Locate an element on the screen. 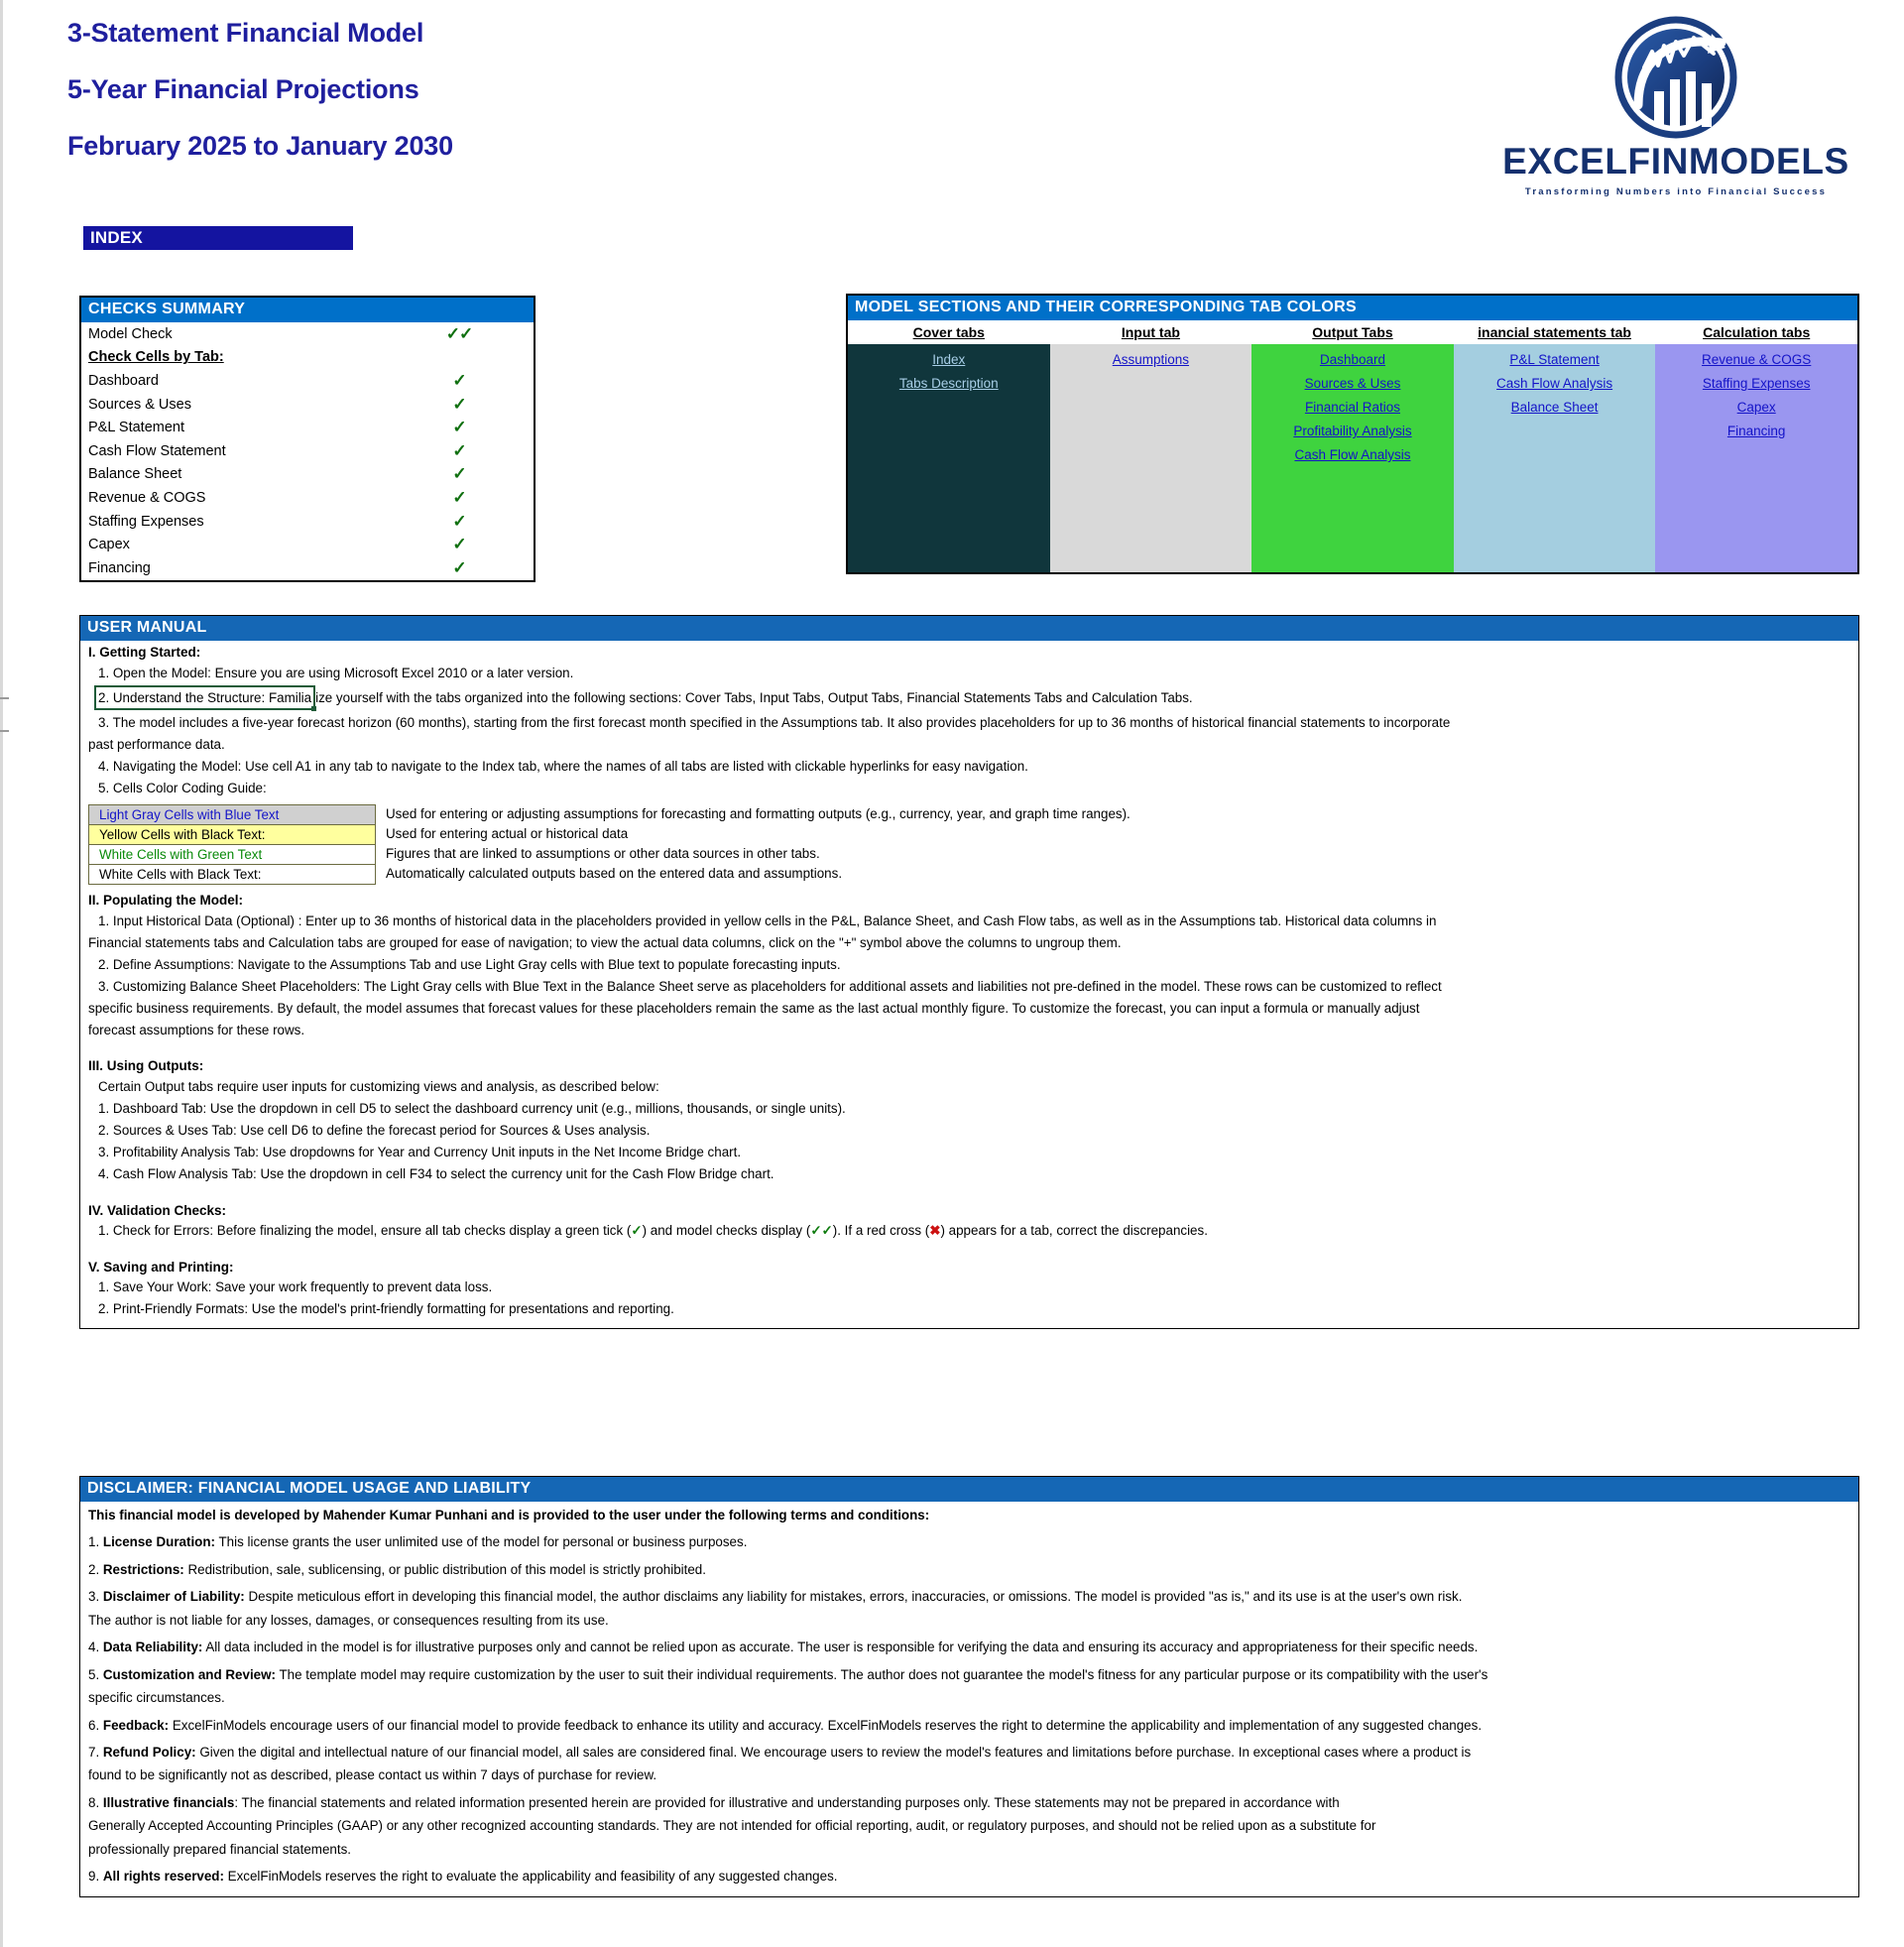 The width and height of the screenshot is (1904, 1947). tab-link: Tabs Description is located at coordinates (949, 383).